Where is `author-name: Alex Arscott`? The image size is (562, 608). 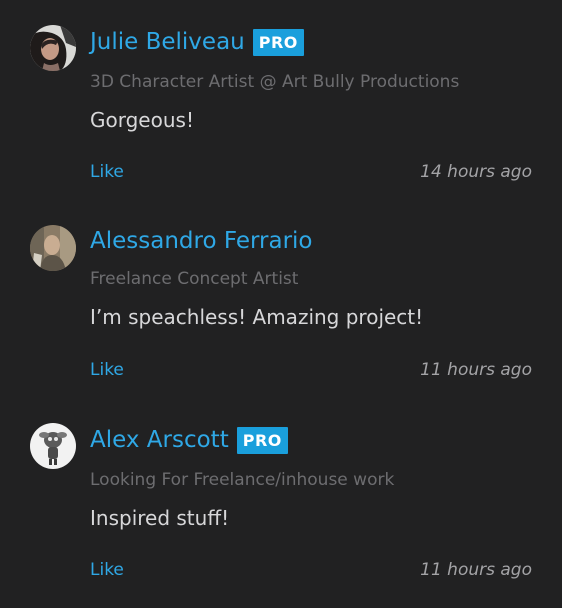 author-name: Alex Arscott is located at coordinates (159, 440).